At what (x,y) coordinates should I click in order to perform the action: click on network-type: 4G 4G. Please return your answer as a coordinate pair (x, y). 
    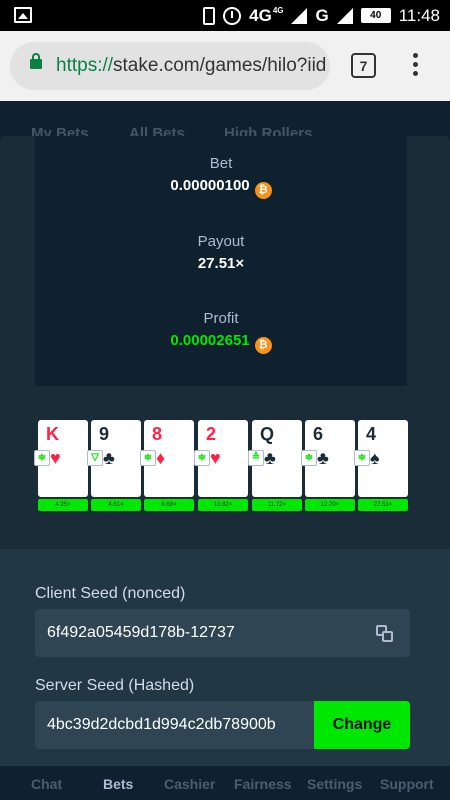
    Looking at the image, I should click on (266, 16).